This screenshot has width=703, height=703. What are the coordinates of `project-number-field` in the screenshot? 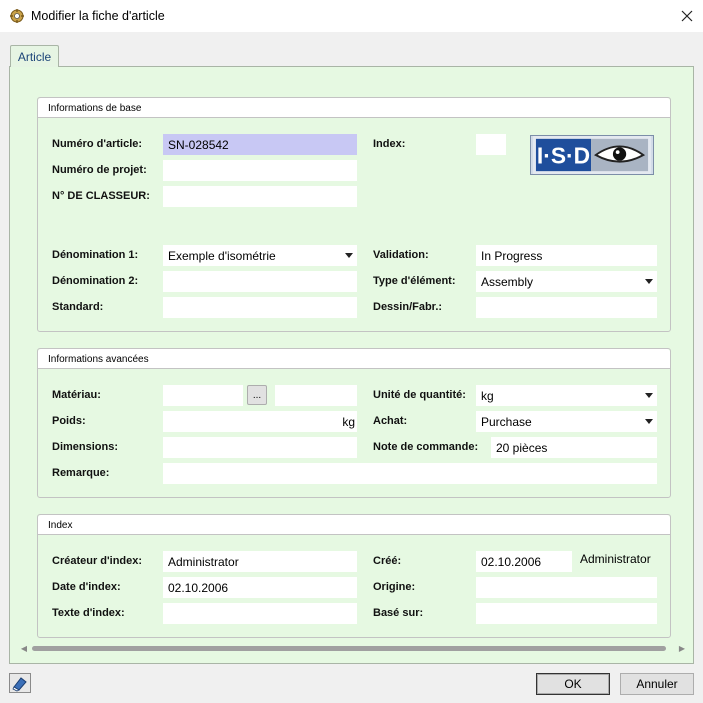 It's located at (260, 170).